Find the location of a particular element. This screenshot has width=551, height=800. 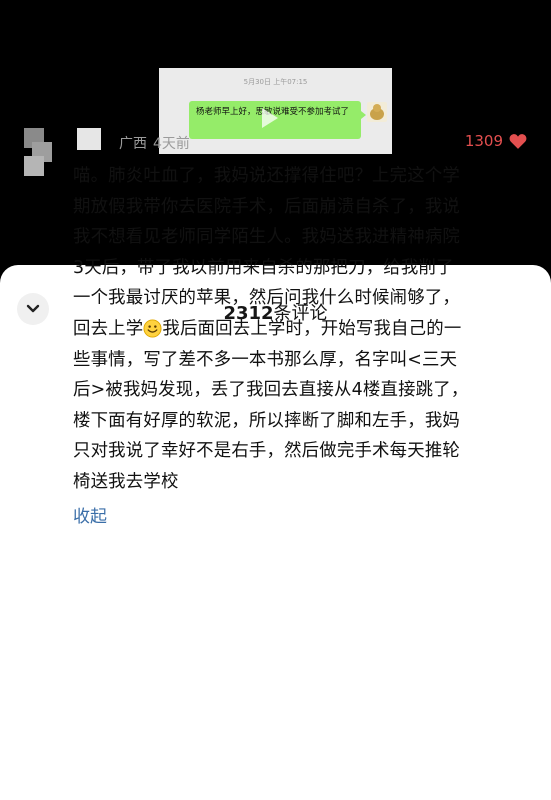

play-icon is located at coordinates (268, 118).